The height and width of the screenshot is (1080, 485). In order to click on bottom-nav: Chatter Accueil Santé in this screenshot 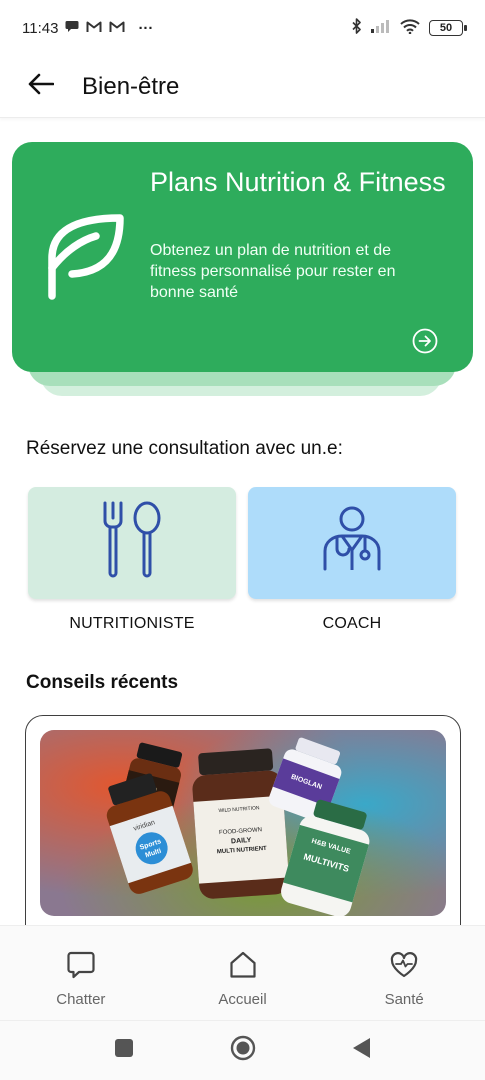, I will do `click(242, 973)`.